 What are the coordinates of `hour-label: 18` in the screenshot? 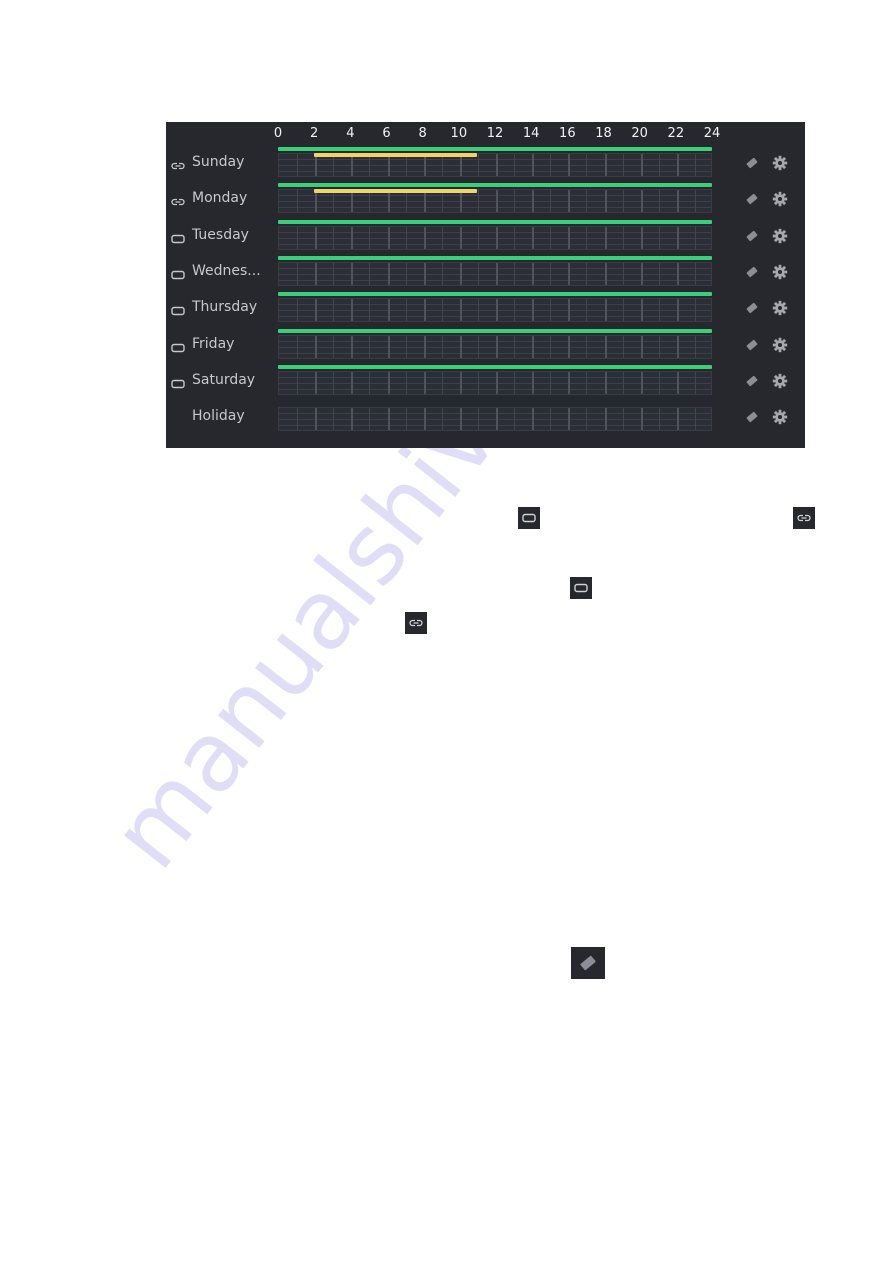 It's located at (603, 133).